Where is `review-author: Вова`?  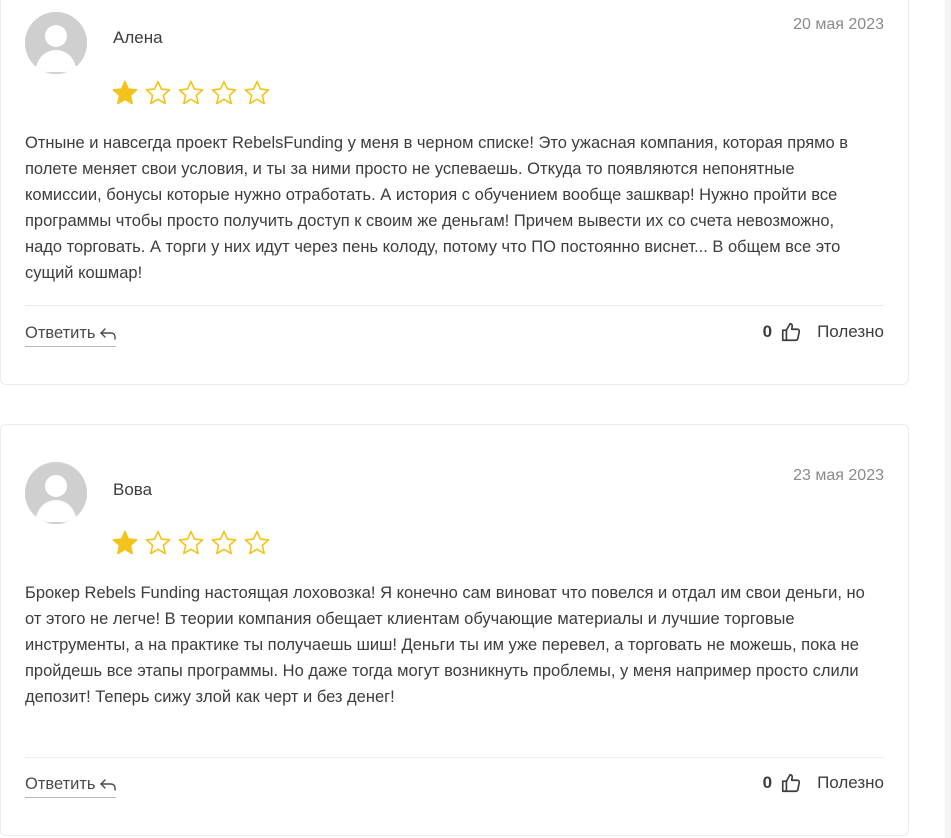
review-author: Вова is located at coordinates (133, 489).